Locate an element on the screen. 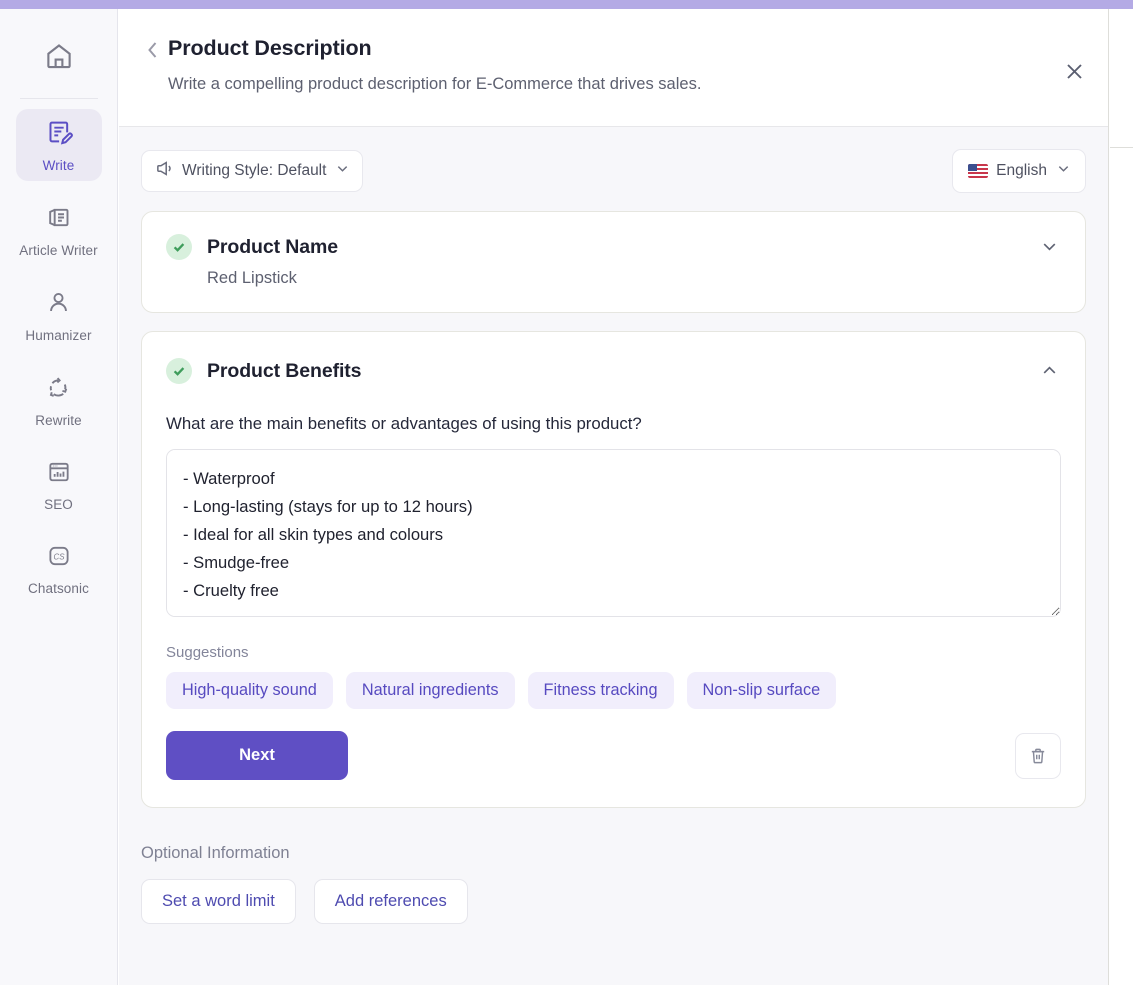 The image size is (1133, 985). suggestions-label: Suggestions is located at coordinates (207, 652).